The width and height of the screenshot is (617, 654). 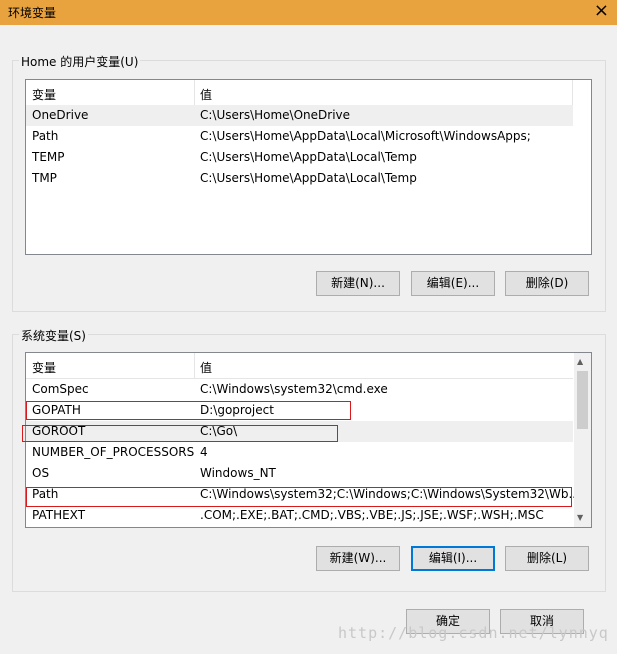 I want to click on variable-value: C:\Users\Home\OneDrive, so click(x=275, y=115).